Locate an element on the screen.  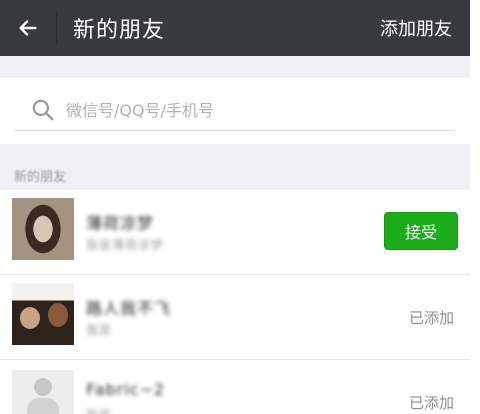
accept-button: 接受 is located at coordinates (421, 231).